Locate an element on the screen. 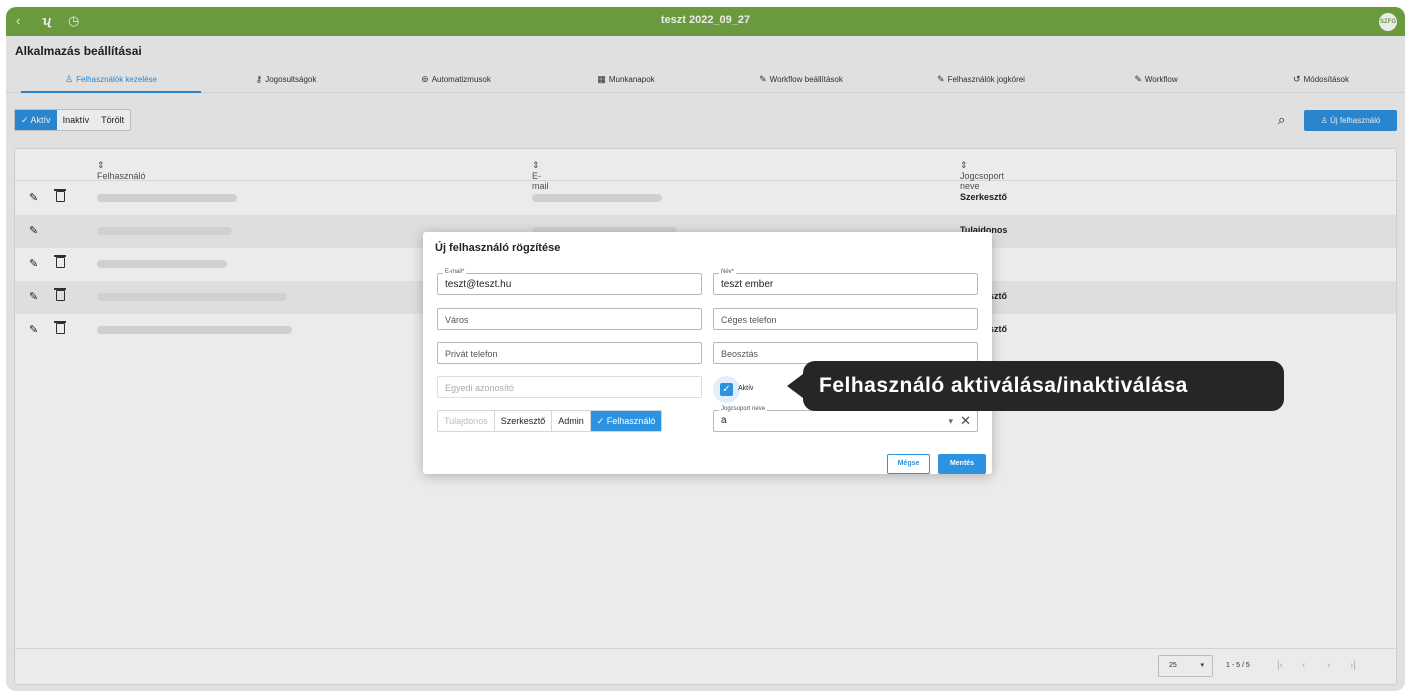 This screenshot has height=696, width=1411. role-owner: Tulajdonos is located at coordinates (466, 421).